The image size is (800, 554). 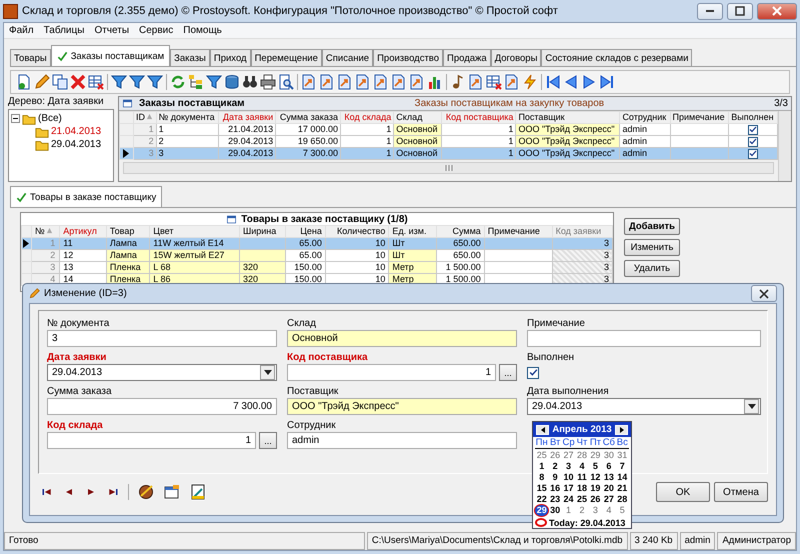 What do you see at coordinates (306, 232) in the screenshot?
I see `column-header: Цена` at bounding box center [306, 232].